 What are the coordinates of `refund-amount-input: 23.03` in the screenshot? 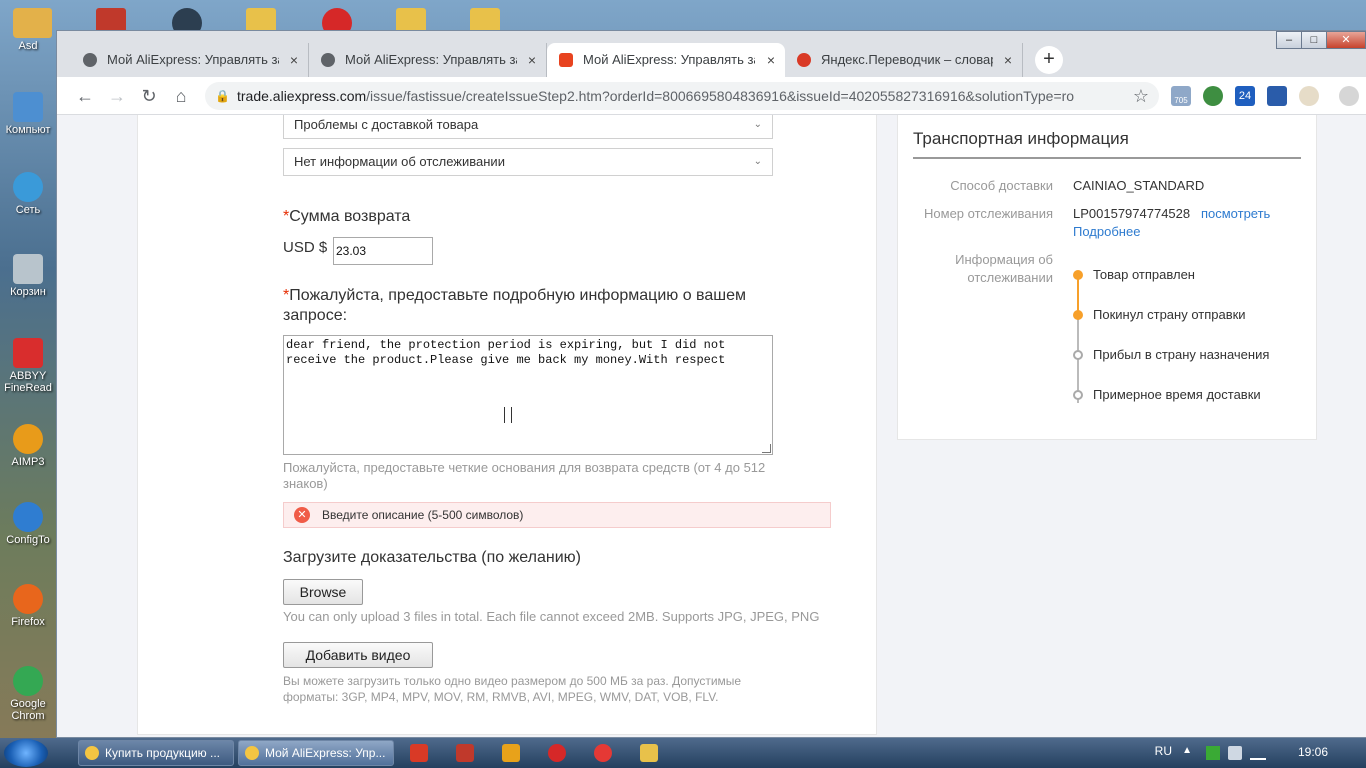 It's located at (383, 251).